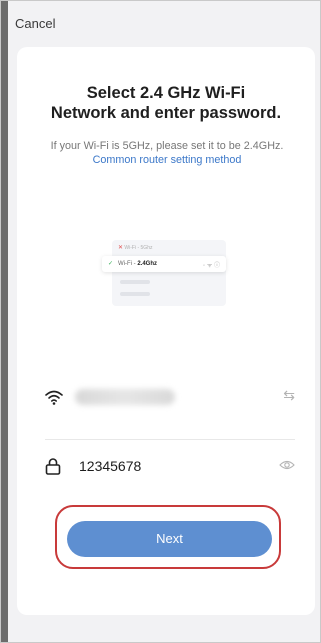 The image size is (321, 643). I want to click on cancel-button: Cancel, so click(35, 23).